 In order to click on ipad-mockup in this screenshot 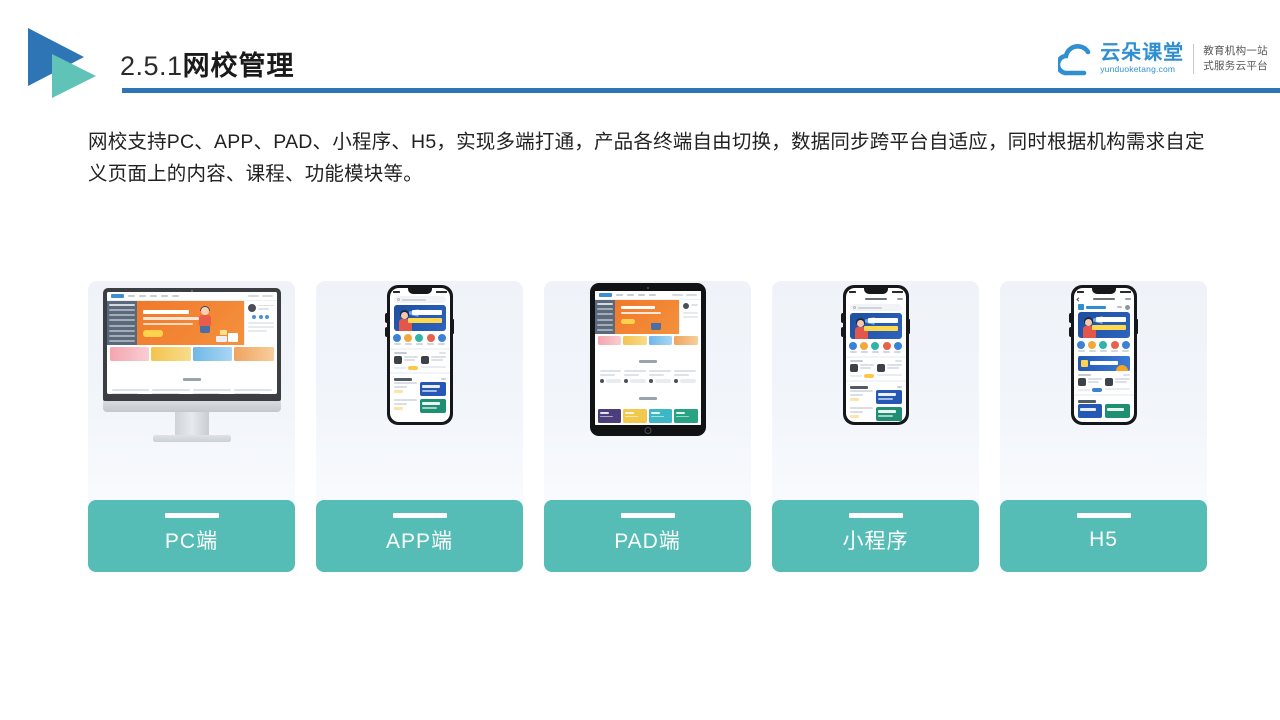, I will do `click(647, 359)`.